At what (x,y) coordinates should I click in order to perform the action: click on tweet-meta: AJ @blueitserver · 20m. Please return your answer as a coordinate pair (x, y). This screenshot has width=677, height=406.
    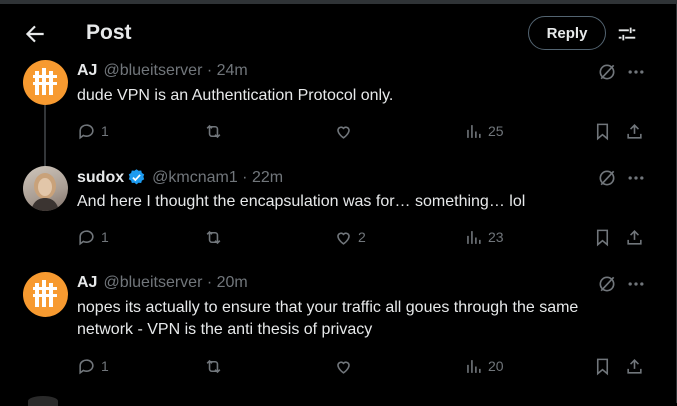
    Looking at the image, I should click on (162, 283).